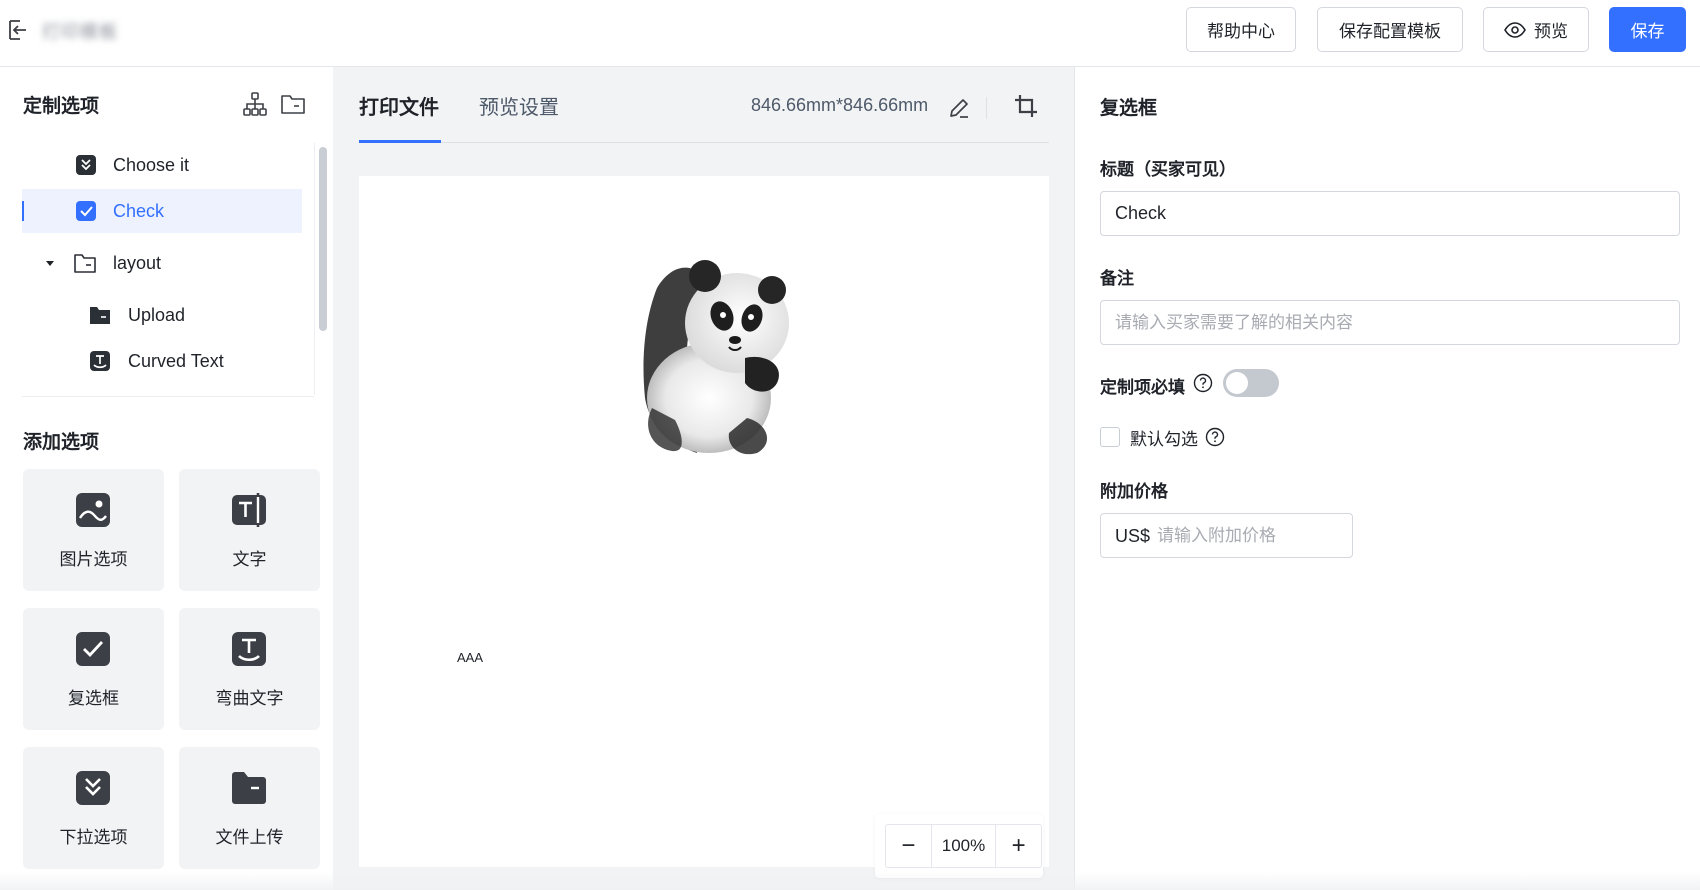 The height and width of the screenshot is (890, 1700). What do you see at coordinates (176, 360) in the screenshot?
I see `tree-item-label: Curved Text` at bounding box center [176, 360].